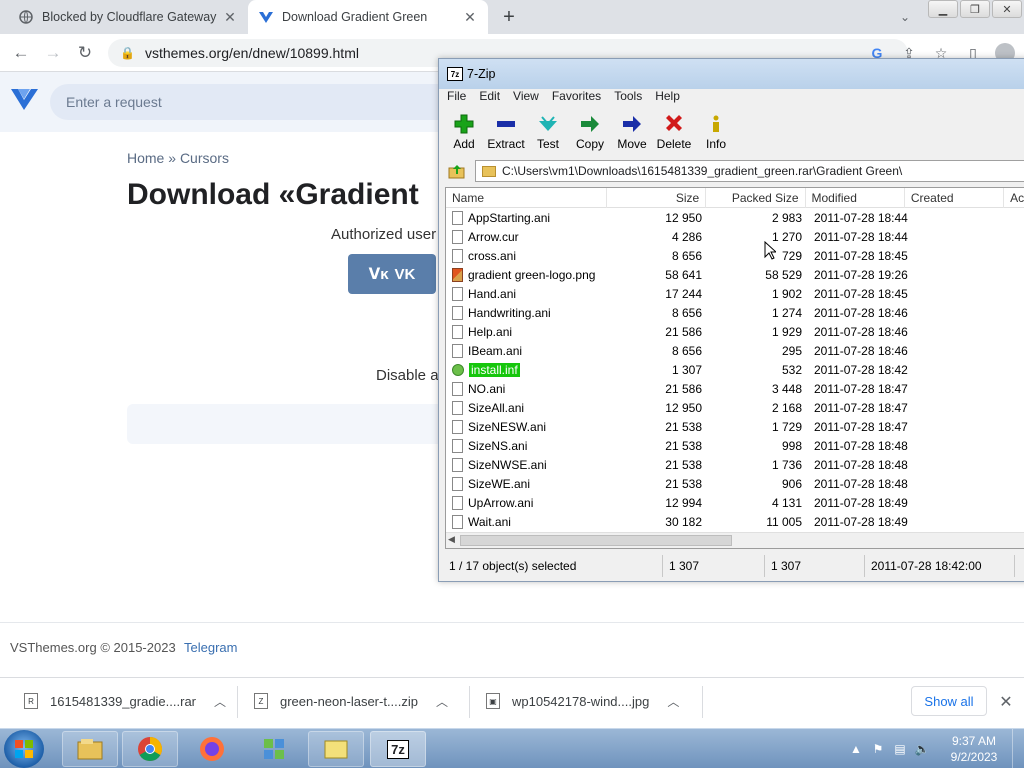  I want to click on move-button: Move, so click(632, 132).